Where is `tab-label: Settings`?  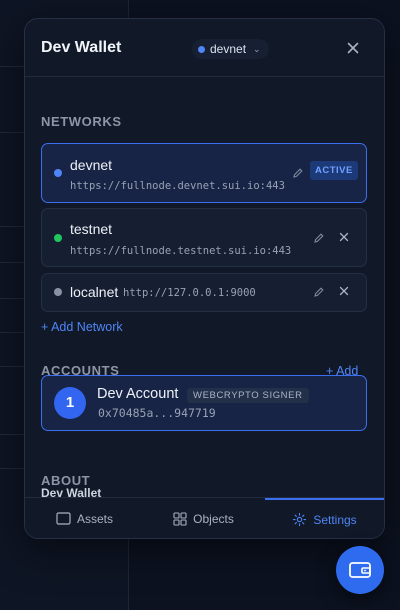 tab-label: Settings is located at coordinates (335, 519).